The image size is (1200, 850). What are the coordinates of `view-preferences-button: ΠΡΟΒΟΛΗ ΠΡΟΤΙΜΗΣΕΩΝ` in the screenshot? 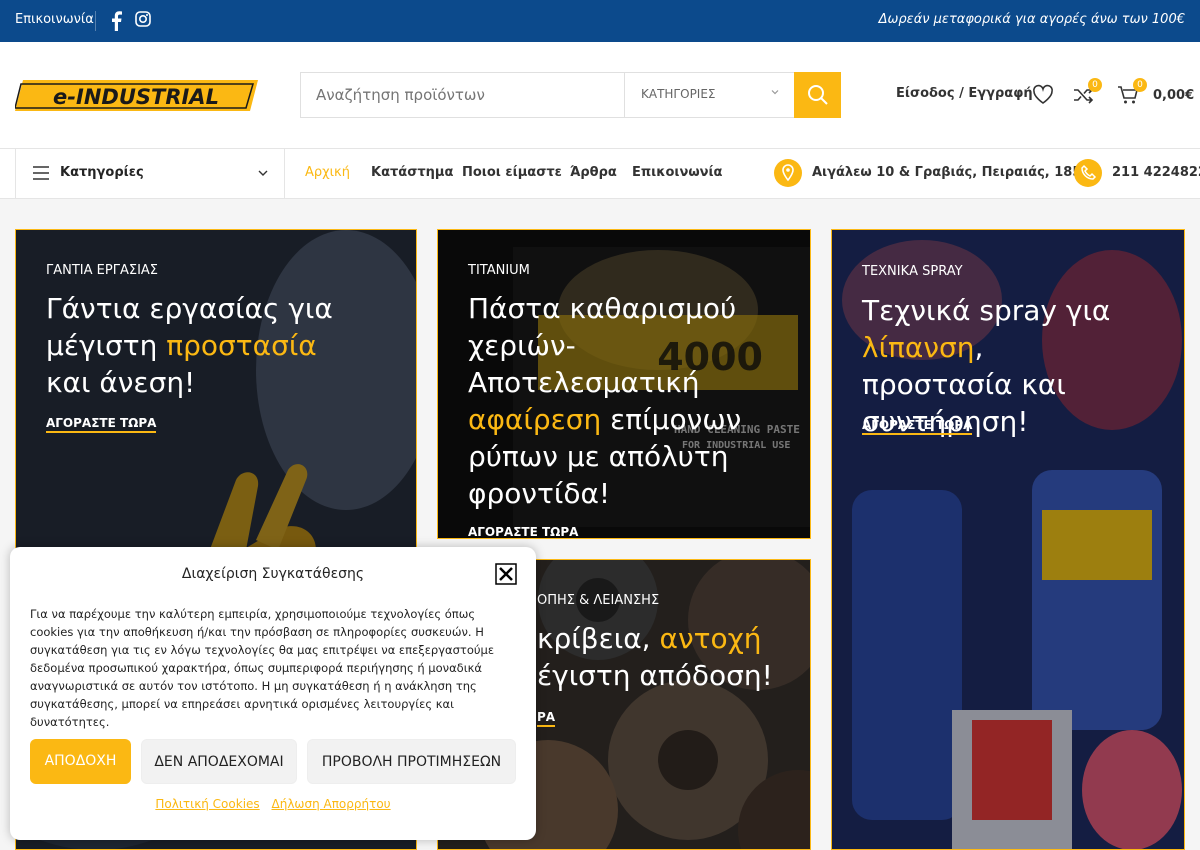 It's located at (411, 761).